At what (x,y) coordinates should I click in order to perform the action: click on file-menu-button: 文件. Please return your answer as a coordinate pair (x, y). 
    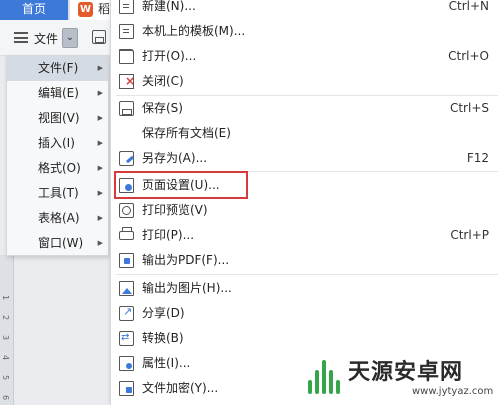
    Looking at the image, I should click on (46, 38).